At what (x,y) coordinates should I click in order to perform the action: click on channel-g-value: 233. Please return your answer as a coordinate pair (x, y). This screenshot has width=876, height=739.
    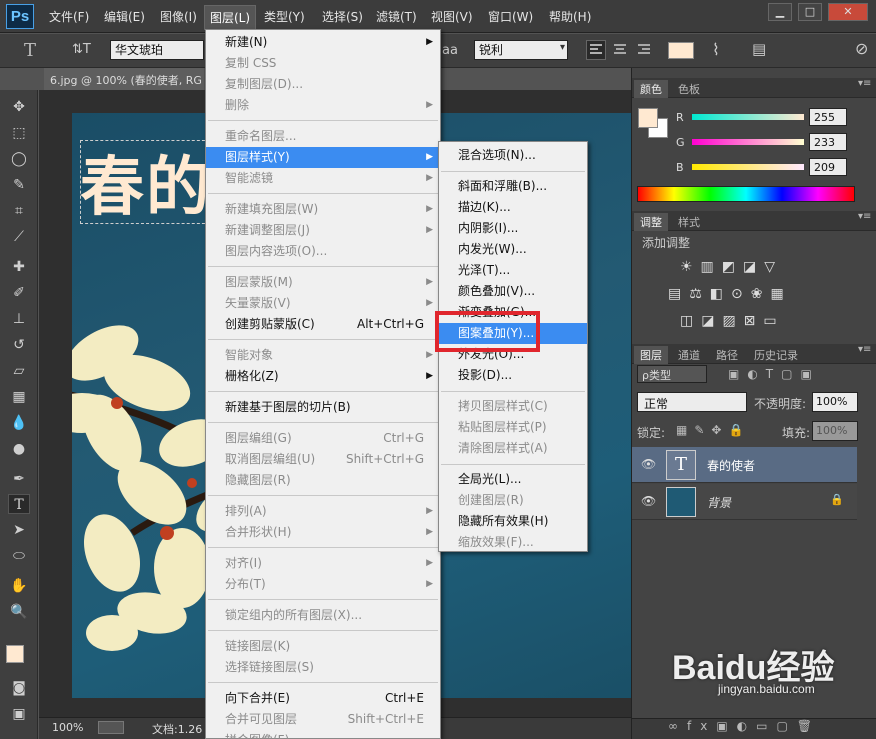
    Looking at the image, I should click on (828, 142).